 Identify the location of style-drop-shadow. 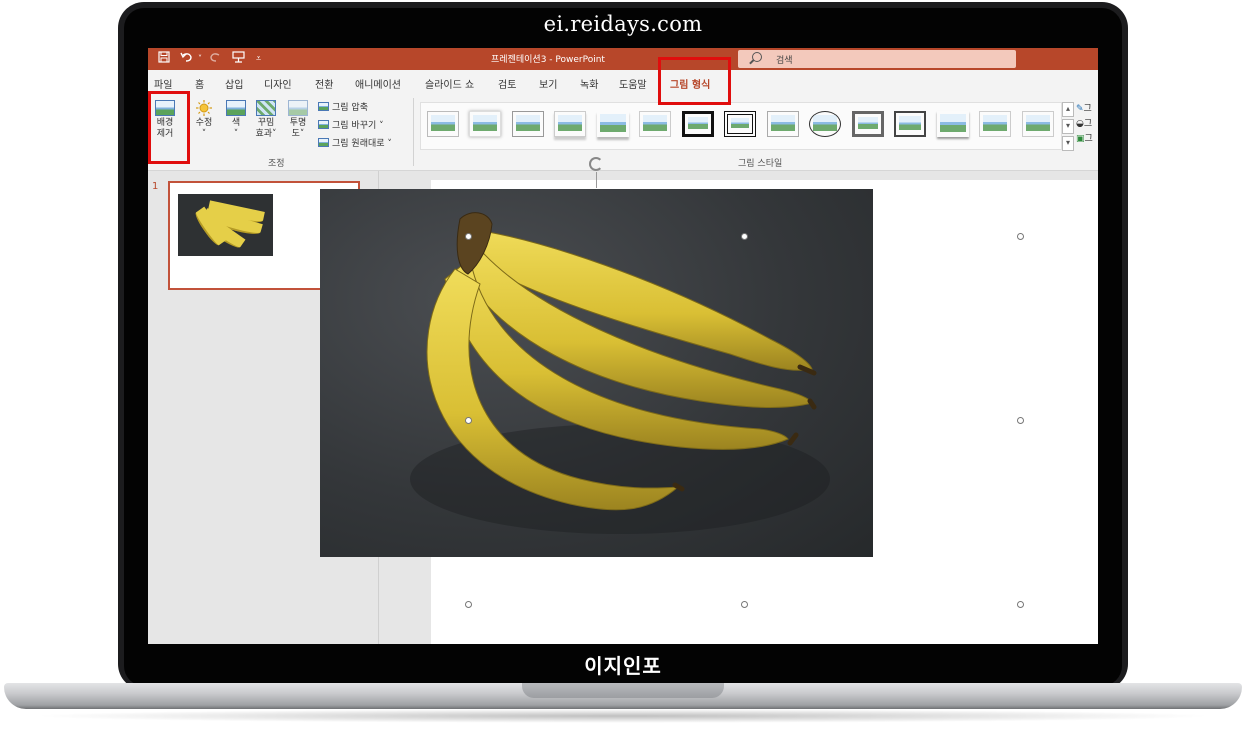
(655, 124).